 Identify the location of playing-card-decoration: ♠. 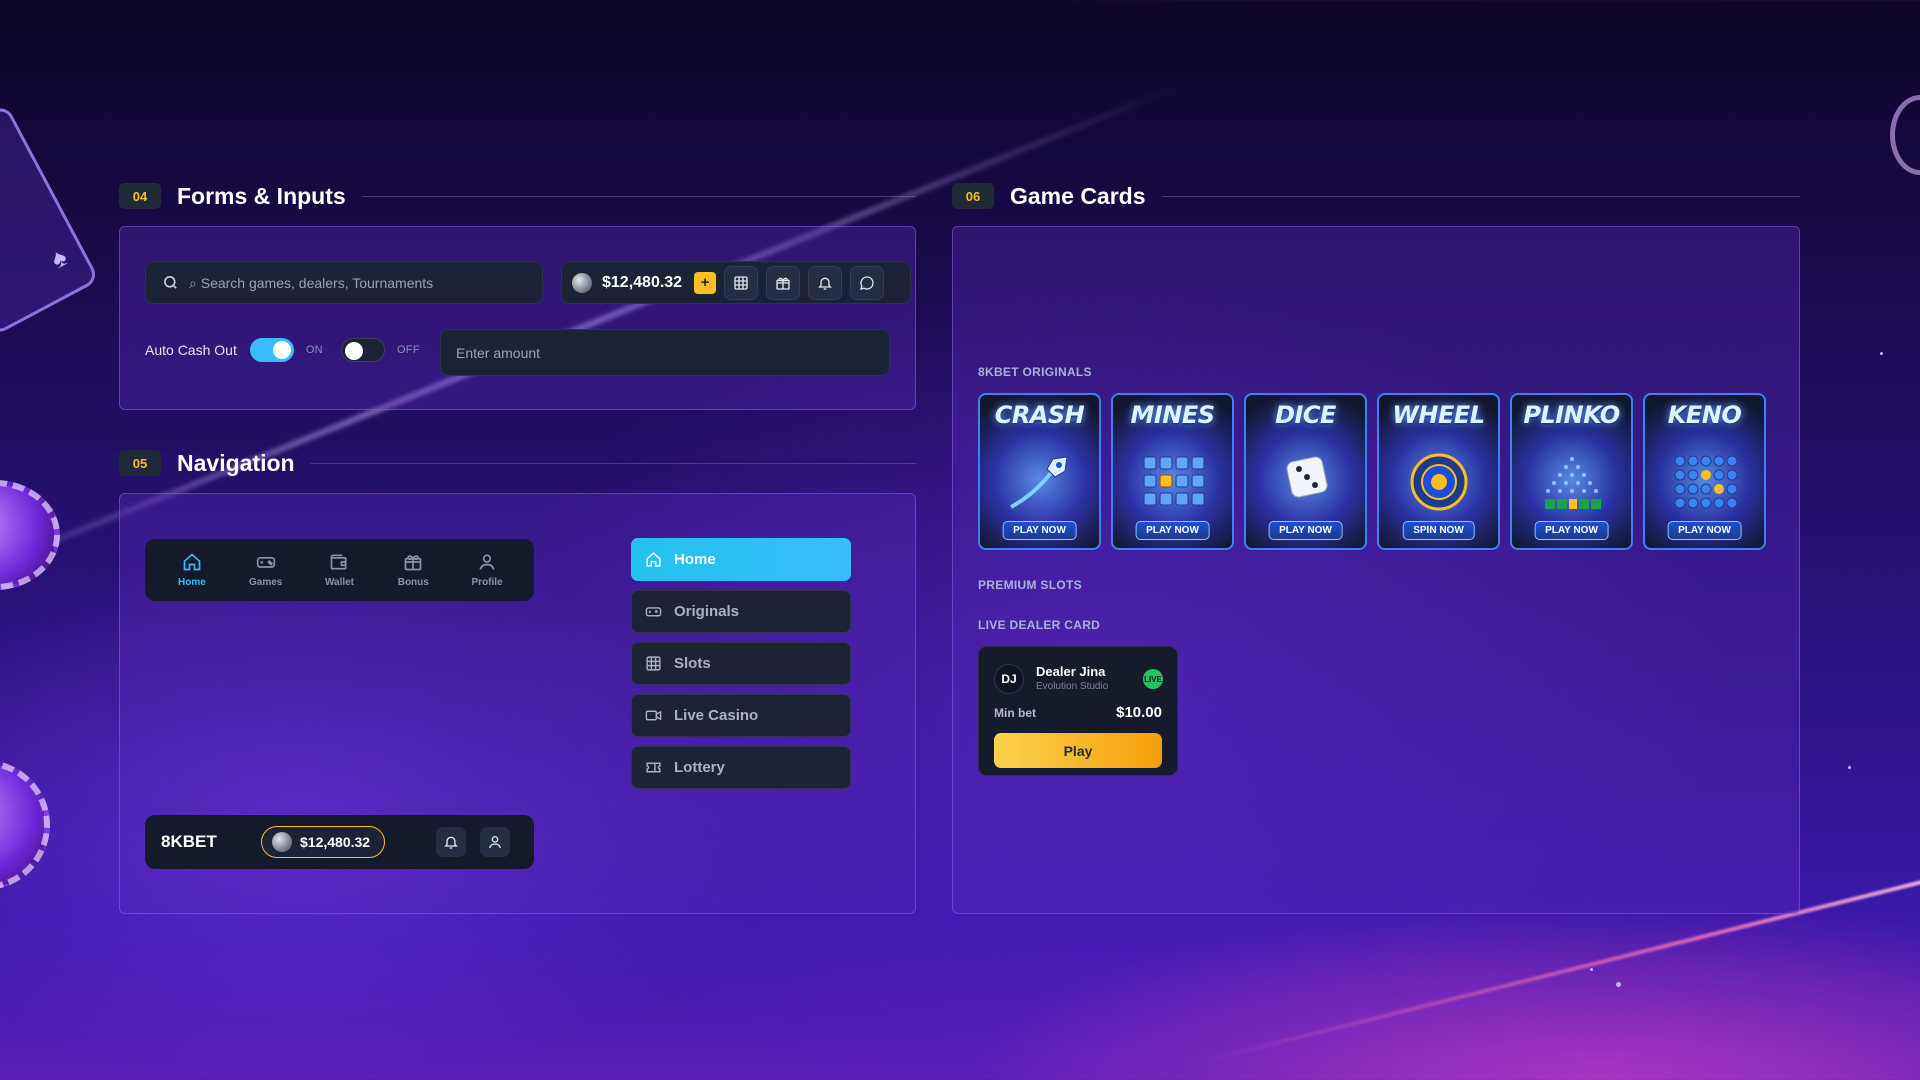
(50, 220).